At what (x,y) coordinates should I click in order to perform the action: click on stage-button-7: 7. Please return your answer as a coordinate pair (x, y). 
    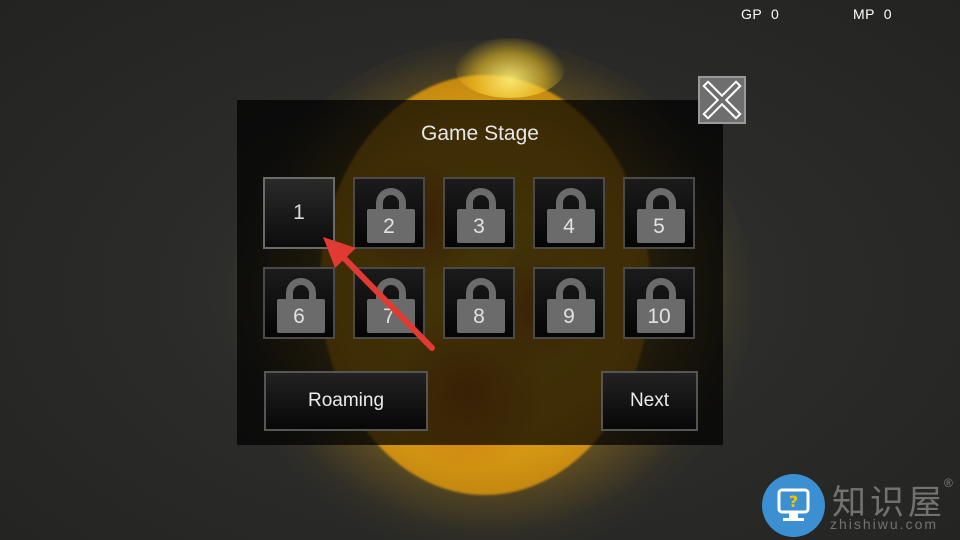
    Looking at the image, I should click on (389, 303).